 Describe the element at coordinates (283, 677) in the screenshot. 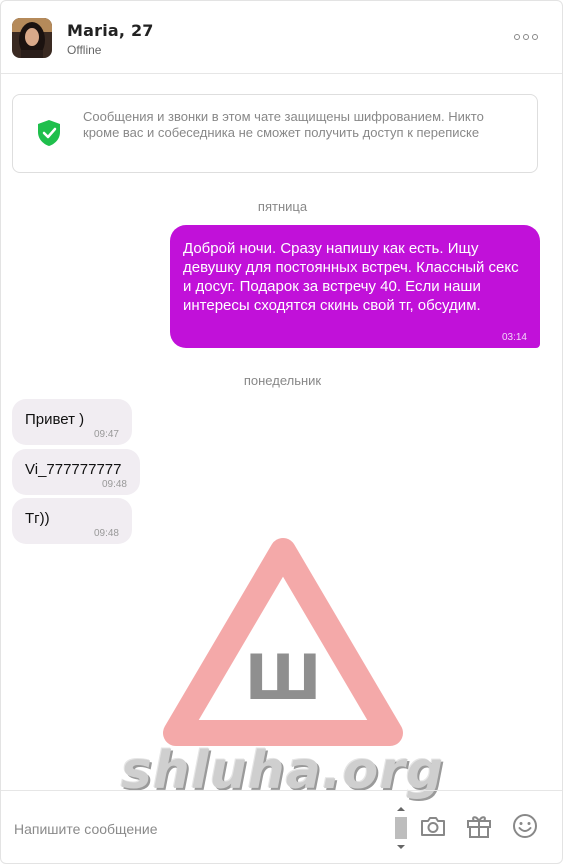

I see `watermark-glyph: Ш` at that location.